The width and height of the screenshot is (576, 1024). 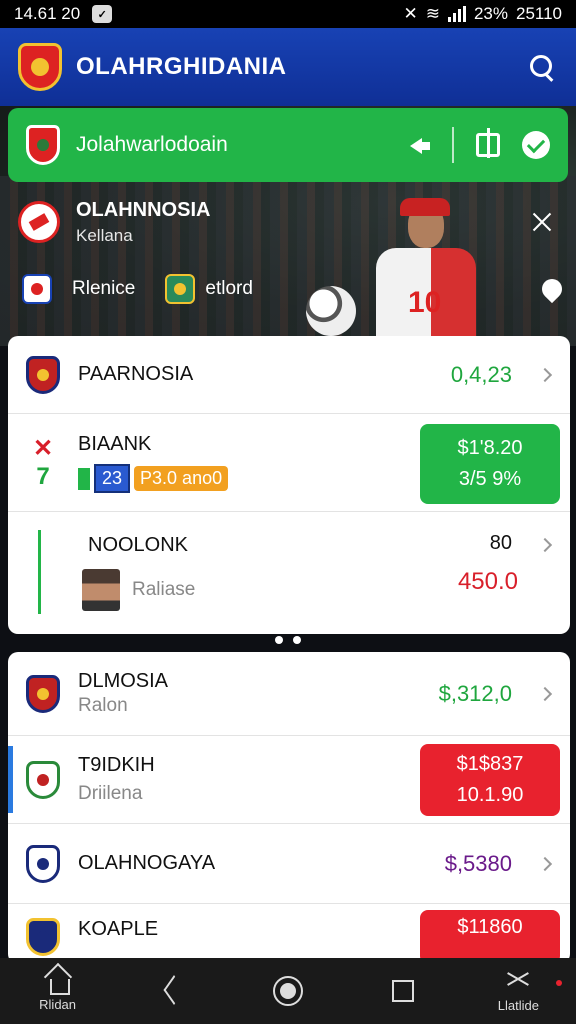 I want to click on nav-home-label: Rlidan, so click(x=58, y=1004).